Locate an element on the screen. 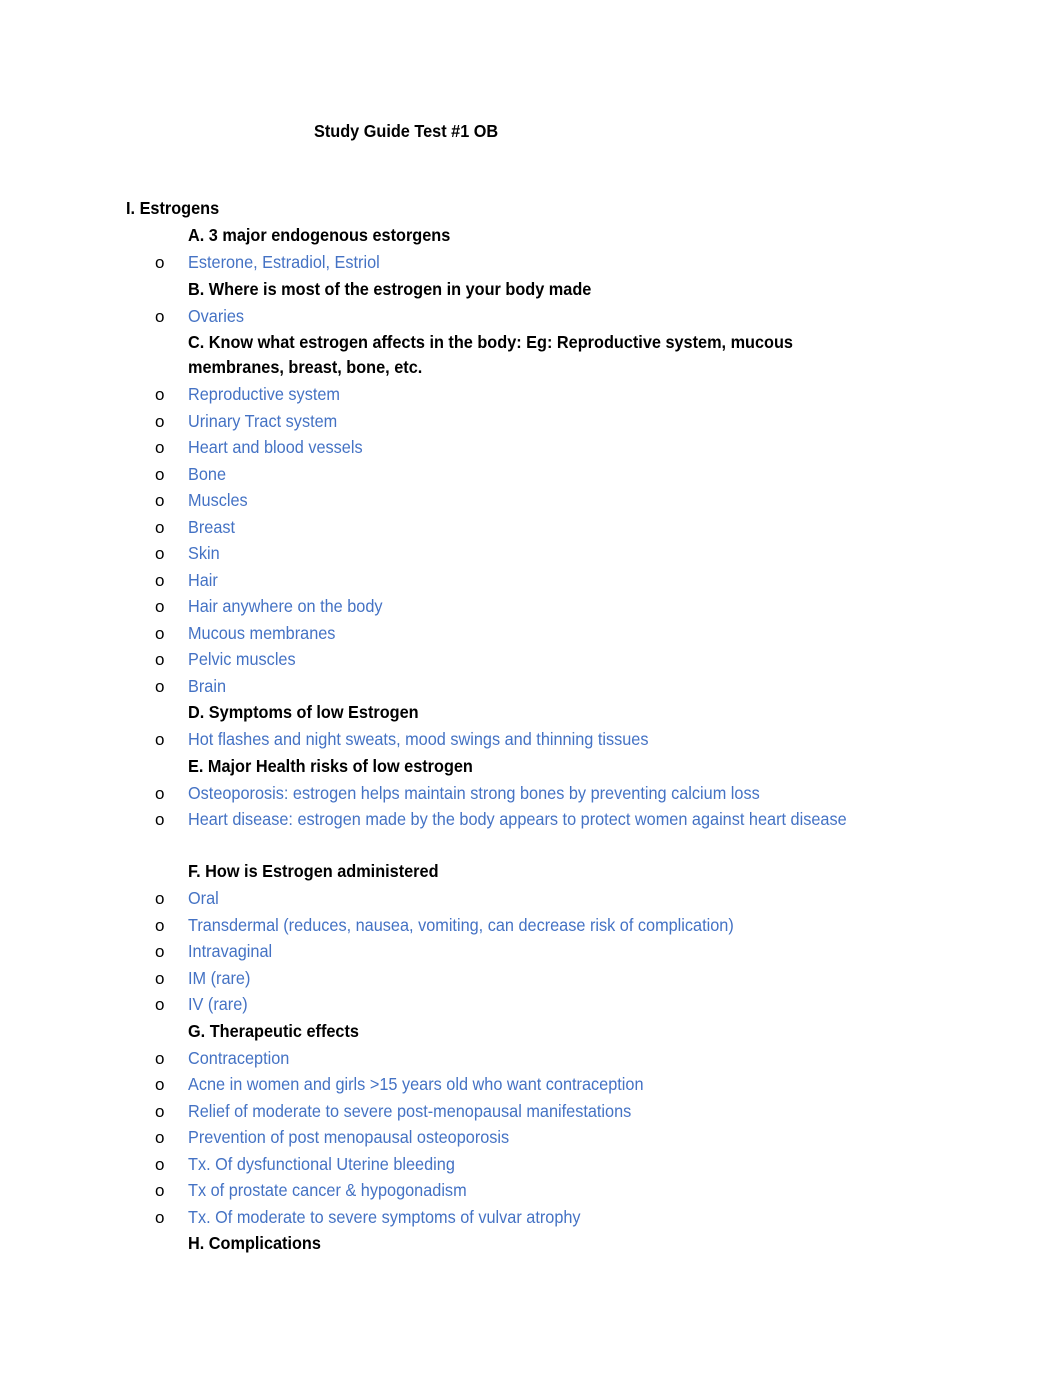 The height and width of the screenshot is (1377, 1062). list-item: o IM (rare) is located at coordinates (531, 978).